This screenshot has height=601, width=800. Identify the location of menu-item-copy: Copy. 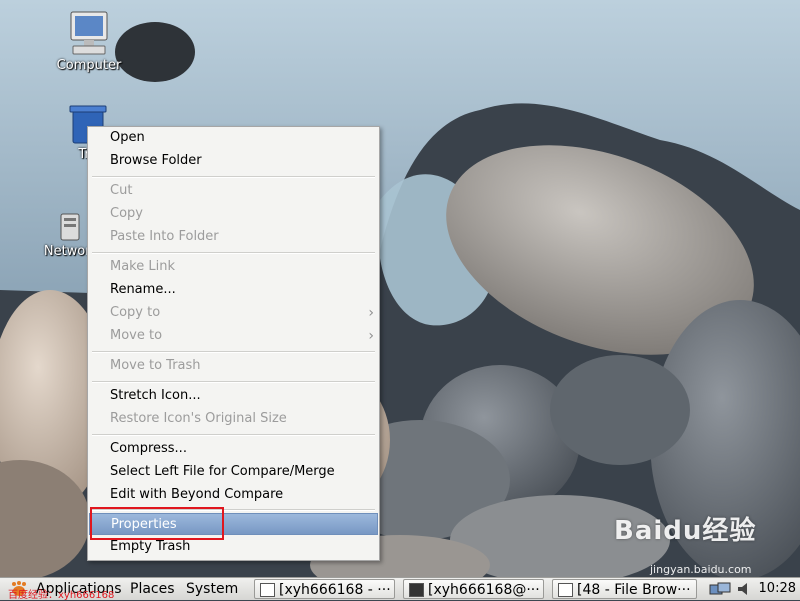
(233, 214).